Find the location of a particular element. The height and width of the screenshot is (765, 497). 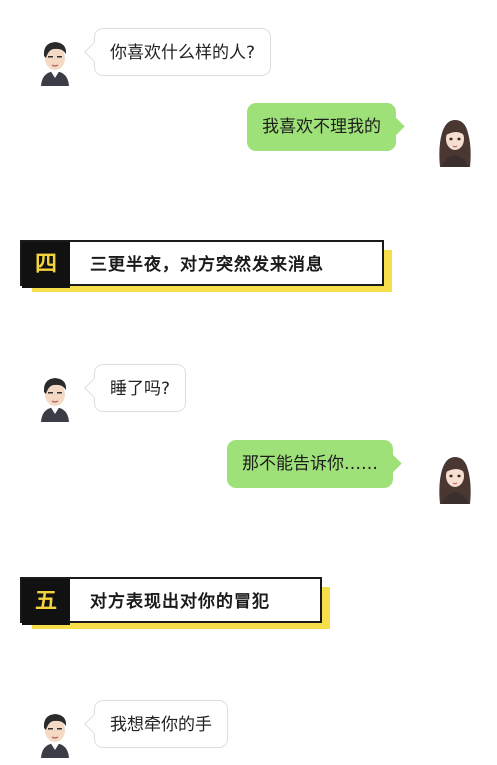

message-text: 睡了吗? is located at coordinates (140, 389).